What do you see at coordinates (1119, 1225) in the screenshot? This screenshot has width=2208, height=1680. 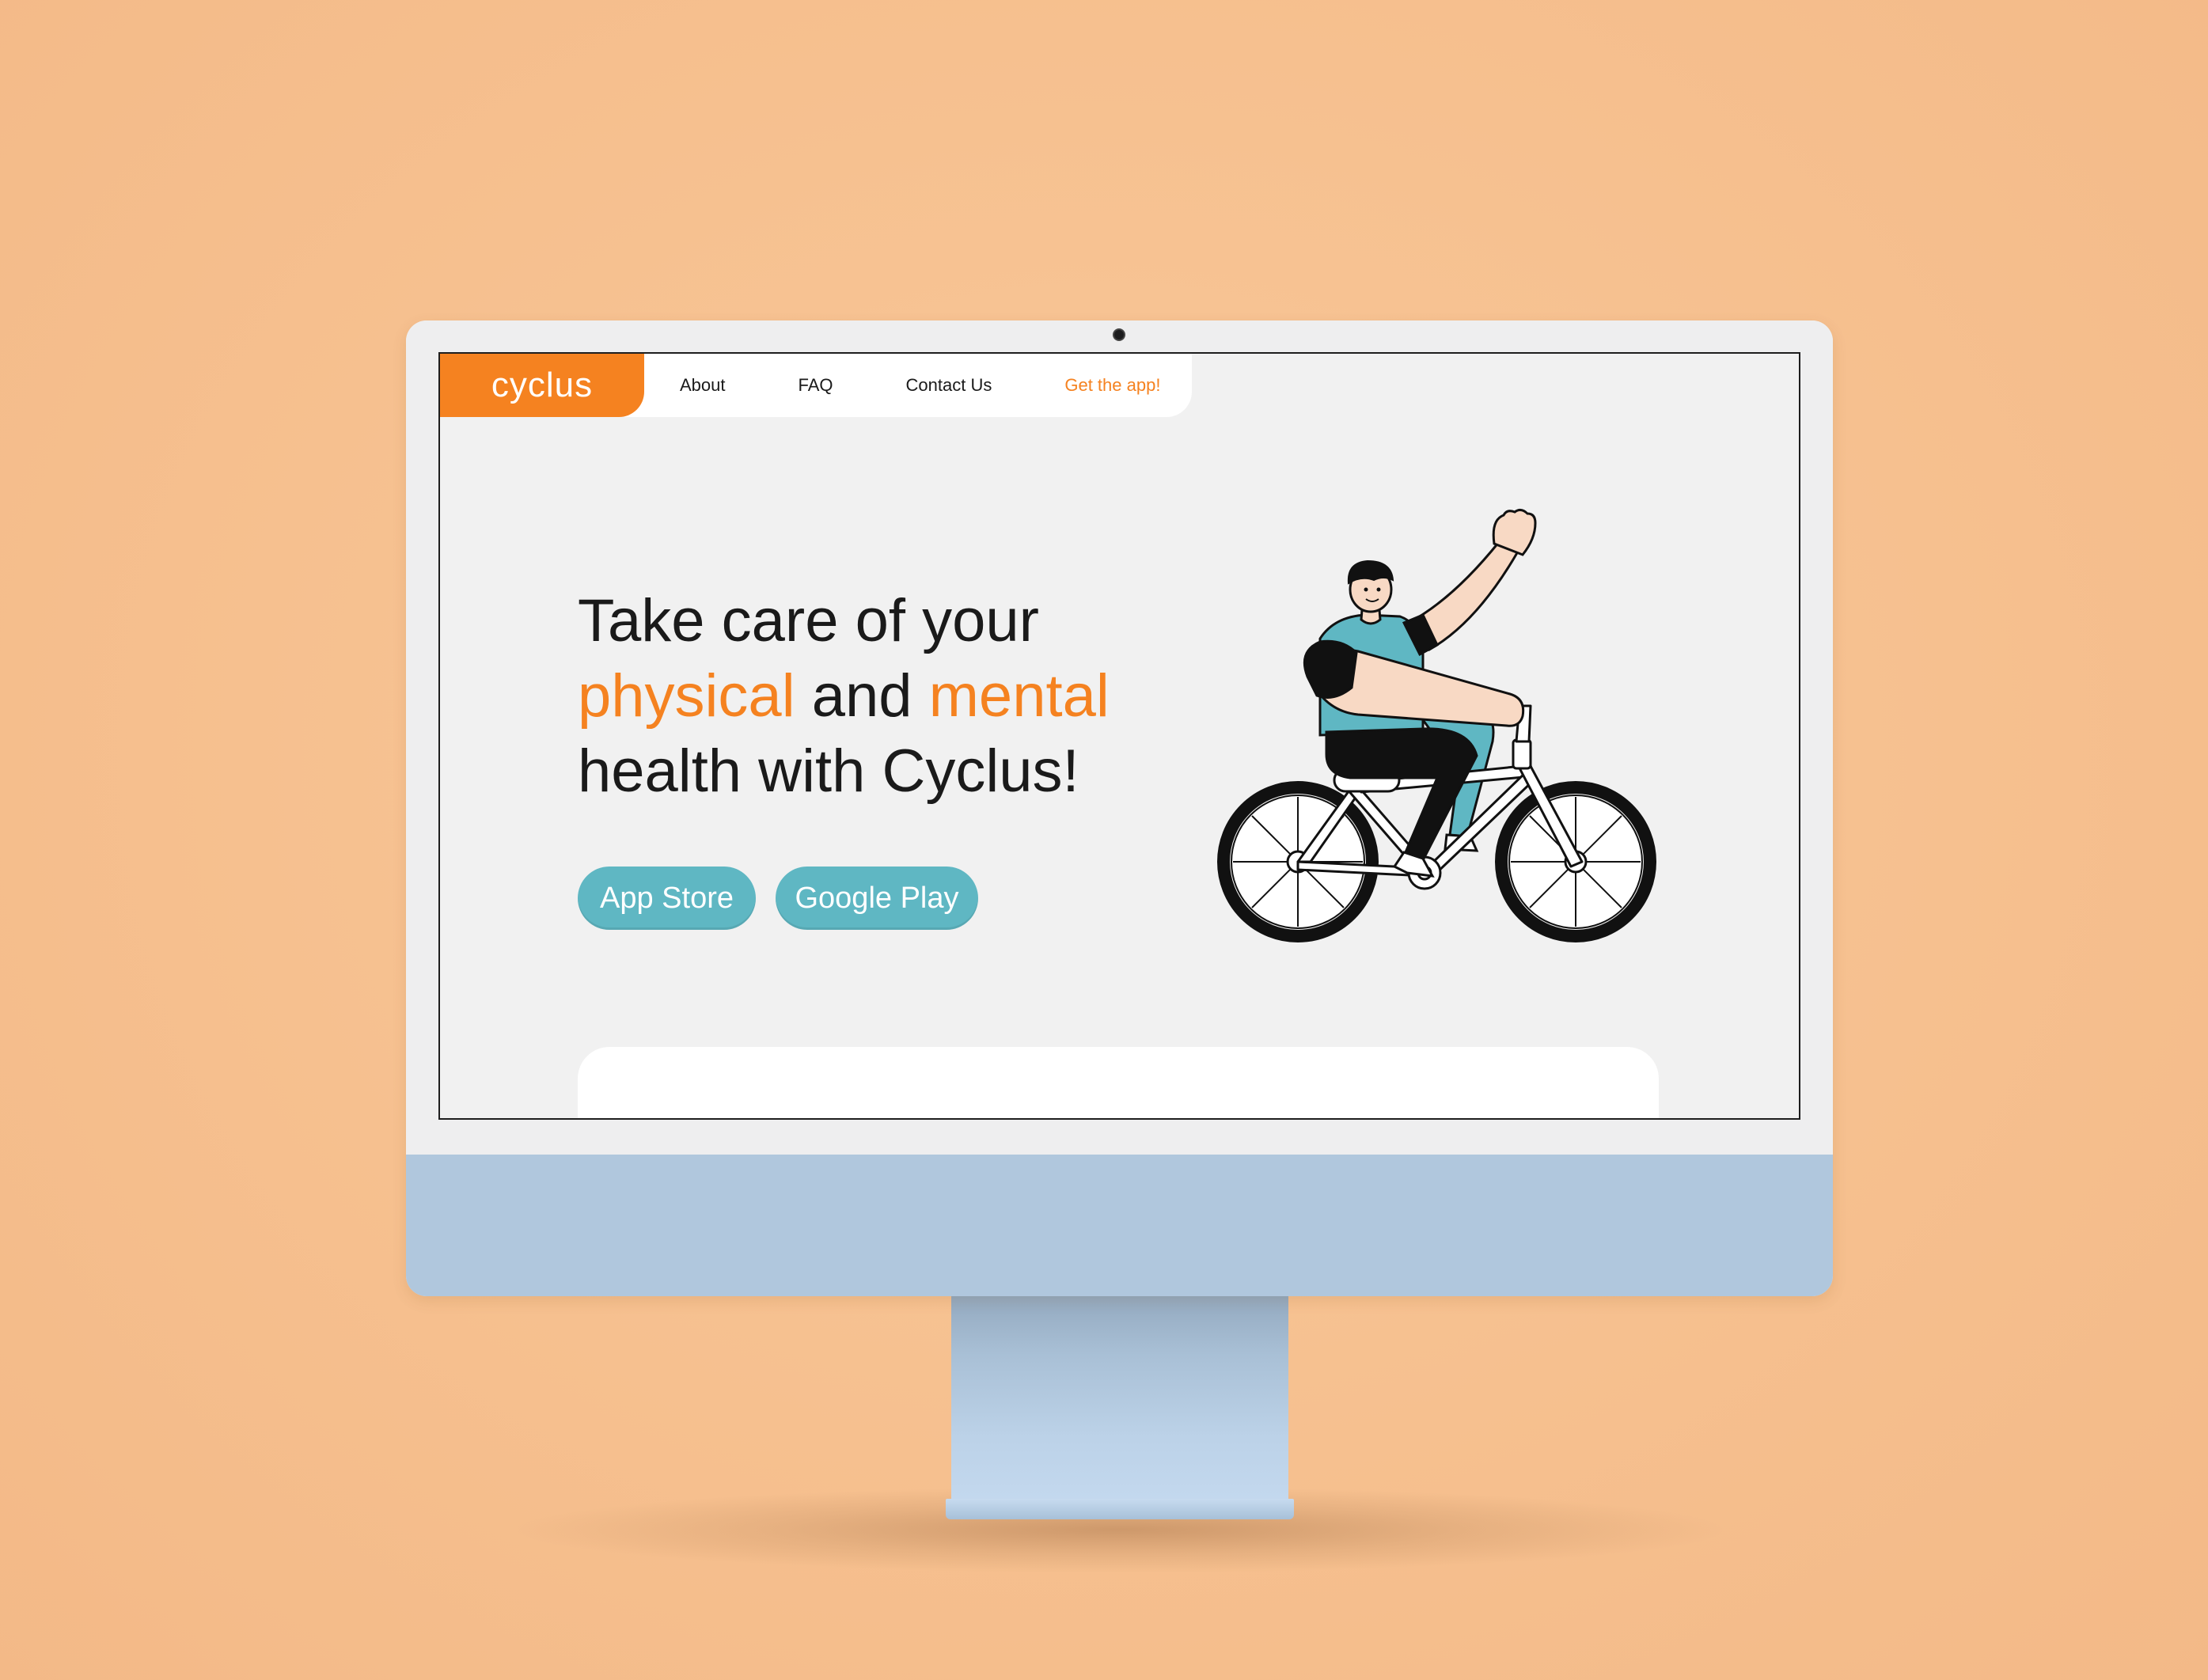 I see `monitor-chin` at bounding box center [1119, 1225].